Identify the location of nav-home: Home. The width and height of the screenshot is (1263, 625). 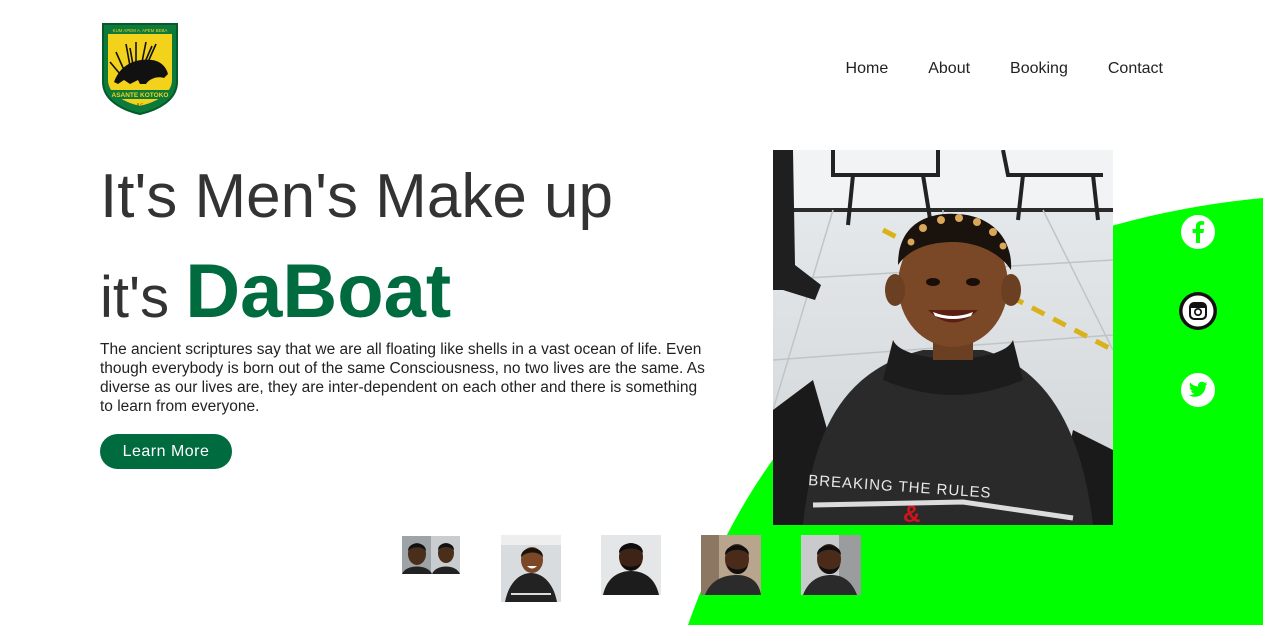
(867, 69).